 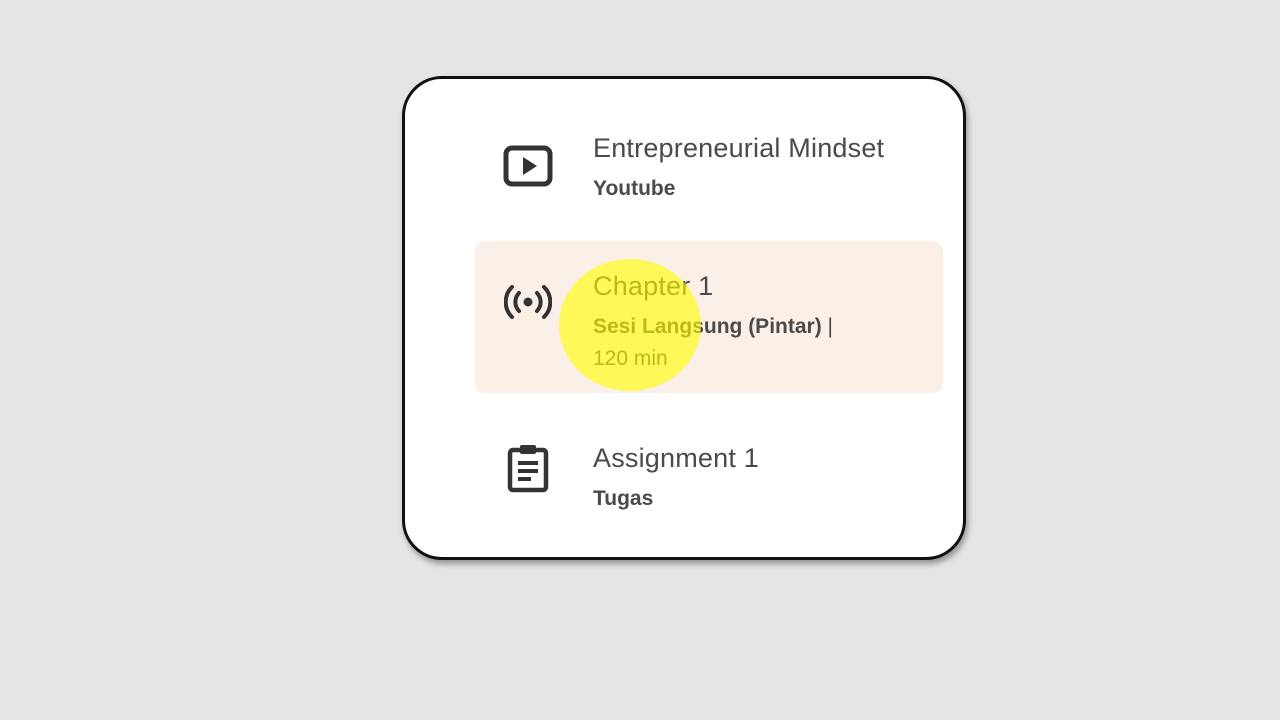 What do you see at coordinates (653, 286) in the screenshot?
I see `item-title: Chapter 1` at bounding box center [653, 286].